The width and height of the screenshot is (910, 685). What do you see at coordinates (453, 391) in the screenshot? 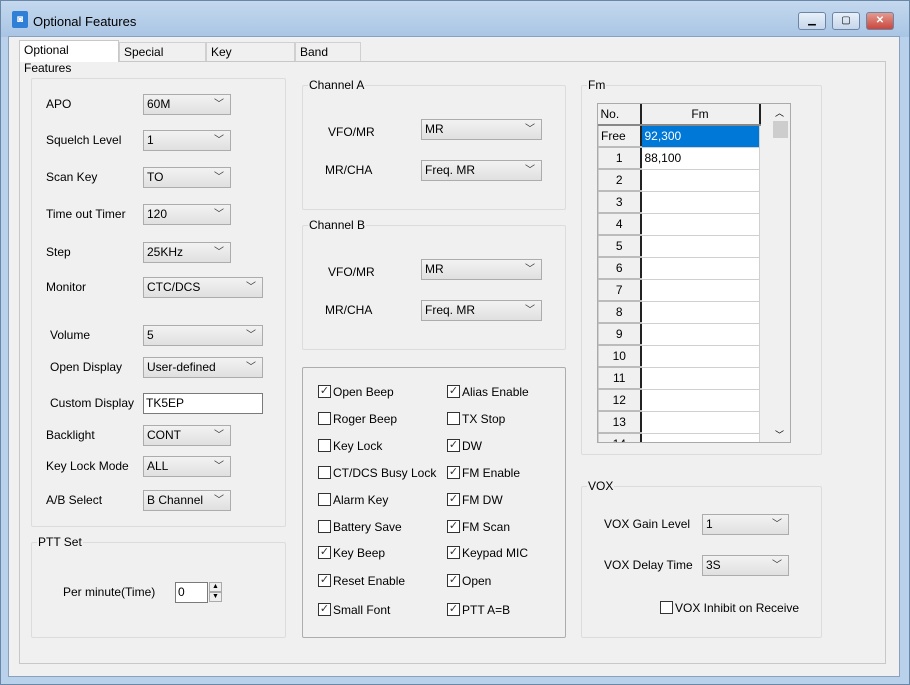
I see `alias-enable-checkbox: ✓` at bounding box center [453, 391].